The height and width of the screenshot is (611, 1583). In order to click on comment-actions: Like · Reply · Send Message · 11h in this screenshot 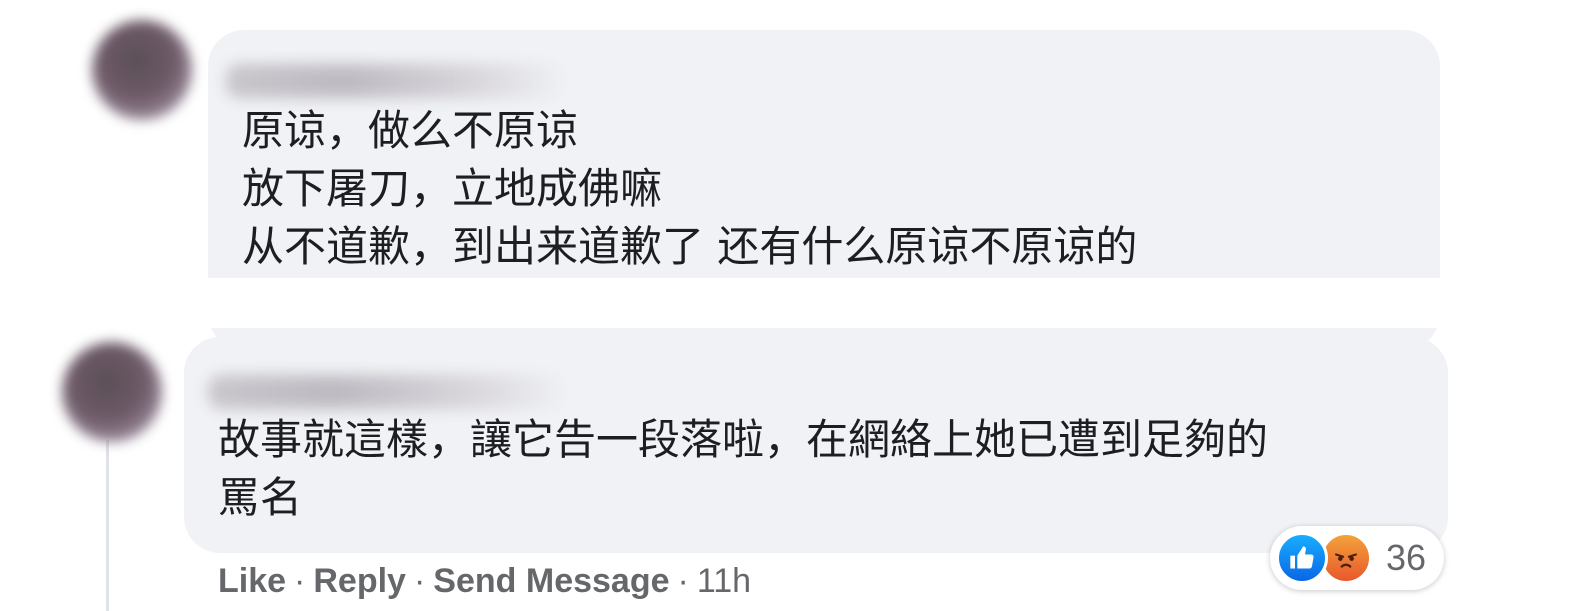, I will do `click(484, 581)`.